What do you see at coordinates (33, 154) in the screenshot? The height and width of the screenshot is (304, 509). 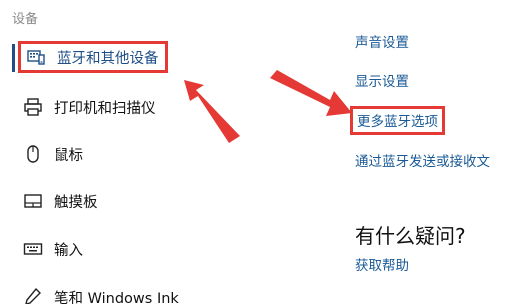 I see `mouse-icon` at bounding box center [33, 154].